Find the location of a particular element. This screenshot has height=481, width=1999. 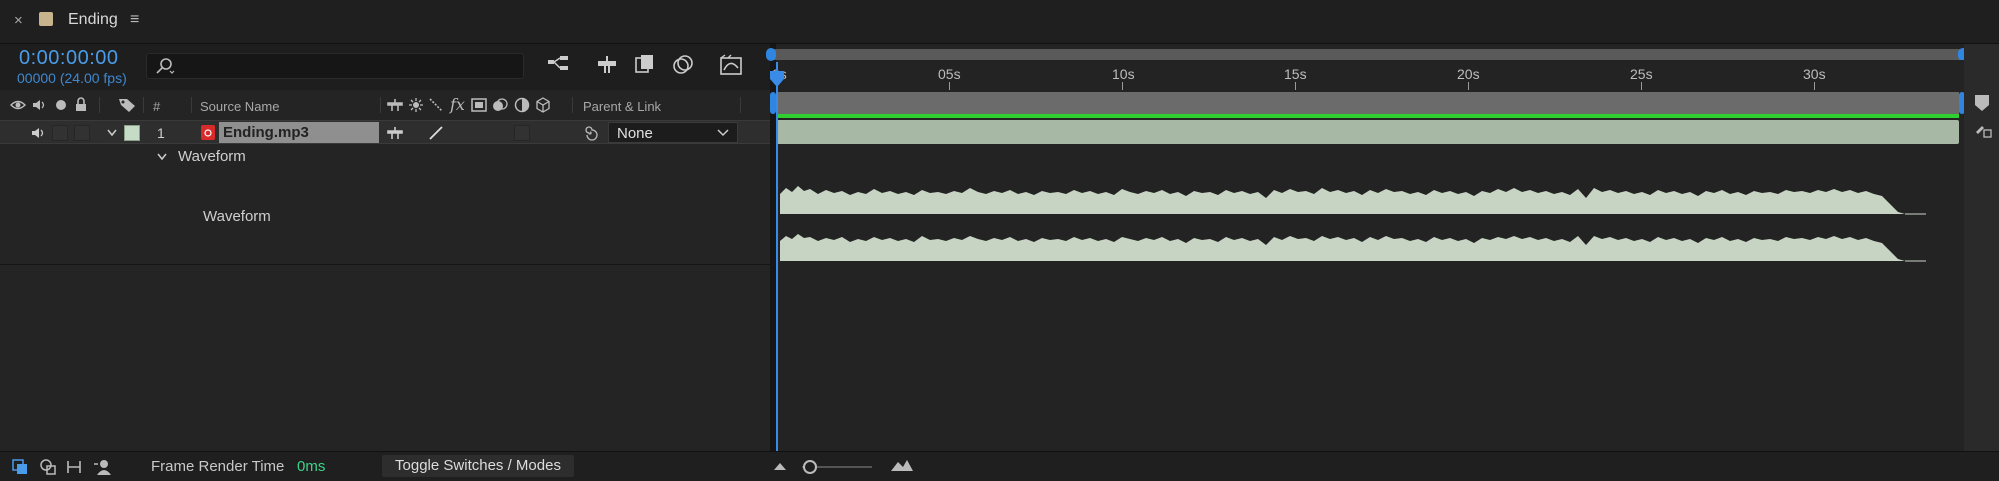

column-header-row: # Source Name fx Parent & Link is located at coordinates (385, 105).